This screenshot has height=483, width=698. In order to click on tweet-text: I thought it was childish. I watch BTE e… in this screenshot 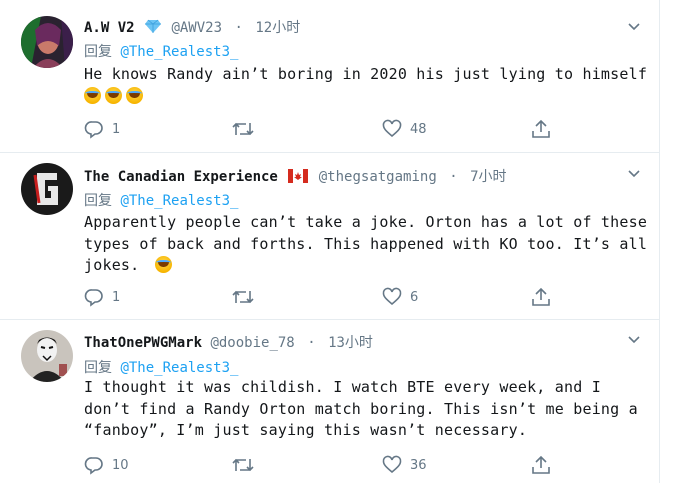, I will do `click(366, 409)`.